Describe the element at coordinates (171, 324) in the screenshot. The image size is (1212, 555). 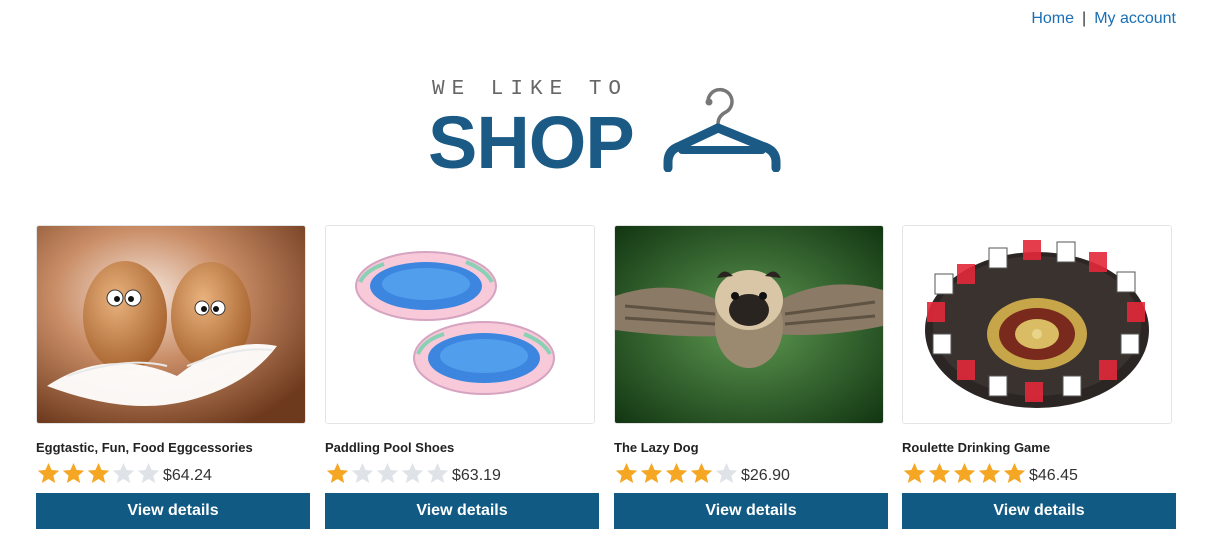
I see `product-image-eggs` at that location.